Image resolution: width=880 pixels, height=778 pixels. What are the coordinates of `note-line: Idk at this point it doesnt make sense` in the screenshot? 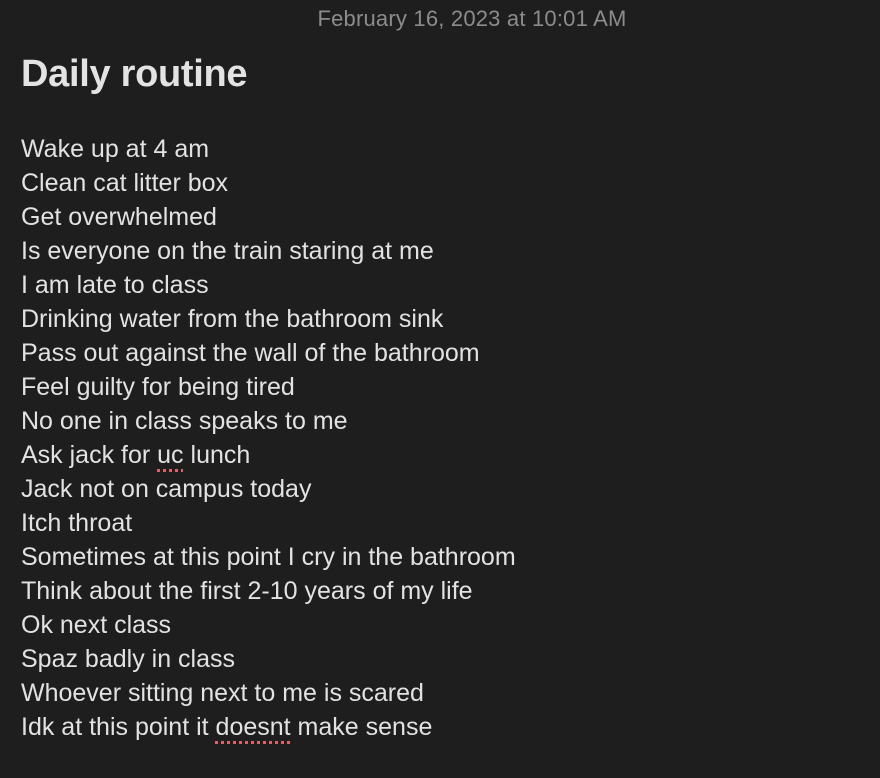 It's located at (268, 727).